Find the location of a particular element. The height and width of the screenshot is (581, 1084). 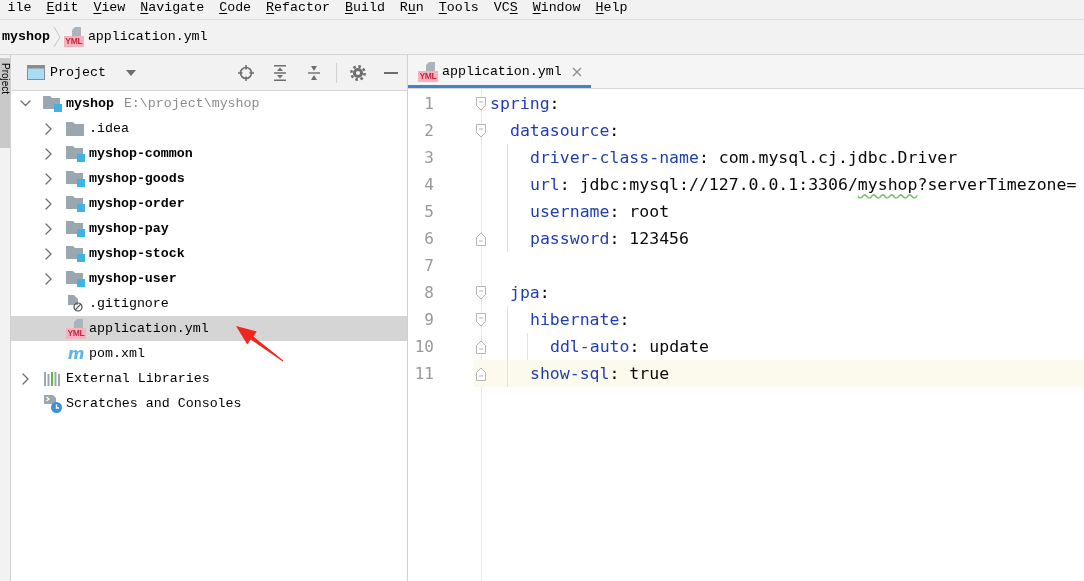

code-line: datasource: is located at coordinates (565, 131).